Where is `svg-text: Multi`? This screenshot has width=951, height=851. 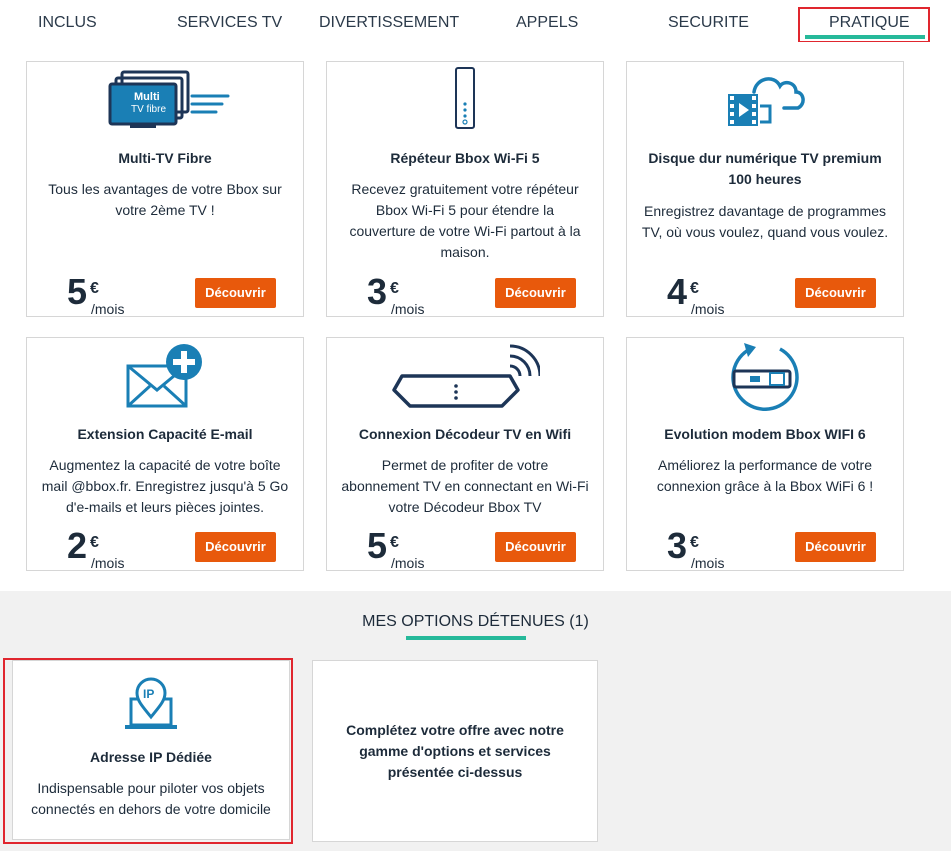 svg-text: Multi is located at coordinates (147, 97).